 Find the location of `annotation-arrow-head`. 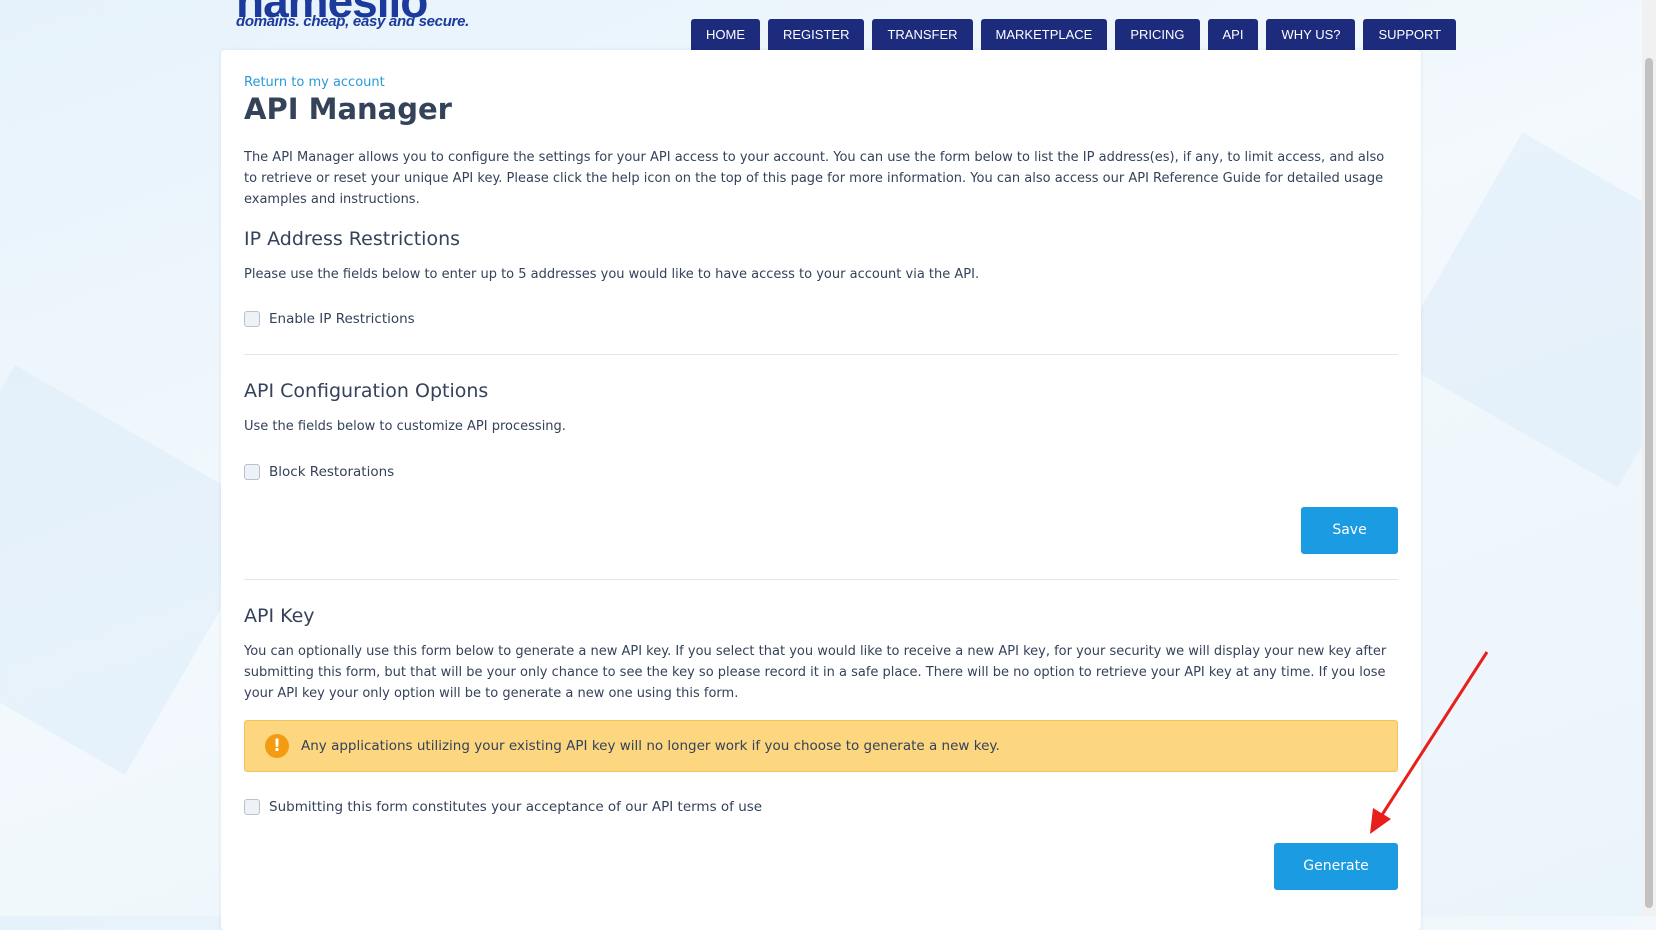

annotation-arrow-head is located at coordinates (1380, 821).